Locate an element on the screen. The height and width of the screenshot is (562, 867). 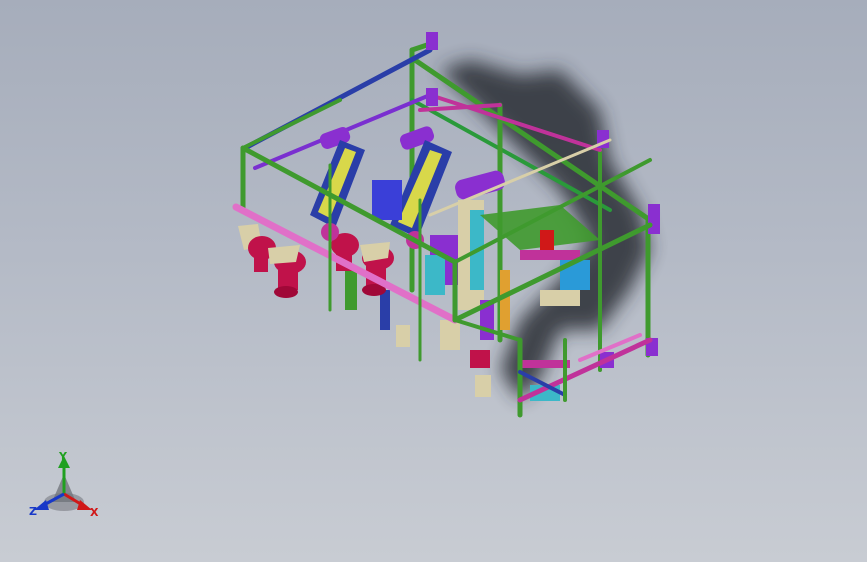
triad-y-label: Y is located at coordinates (63, 456).